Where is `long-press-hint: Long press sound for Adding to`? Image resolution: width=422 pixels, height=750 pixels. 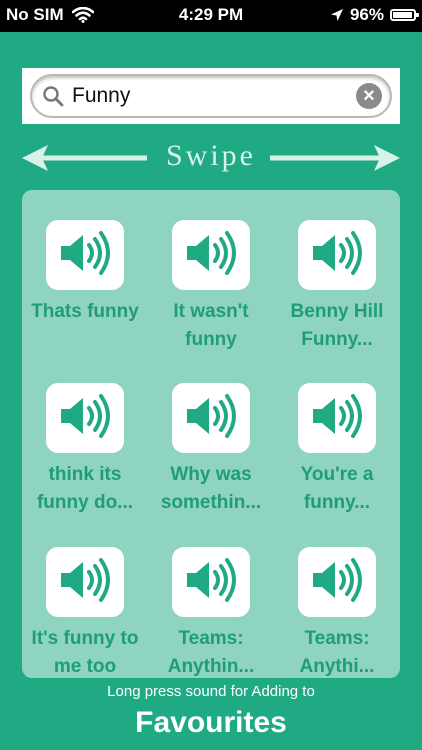
long-press-hint: Long press sound for Adding to is located at coordinates (211, 691).